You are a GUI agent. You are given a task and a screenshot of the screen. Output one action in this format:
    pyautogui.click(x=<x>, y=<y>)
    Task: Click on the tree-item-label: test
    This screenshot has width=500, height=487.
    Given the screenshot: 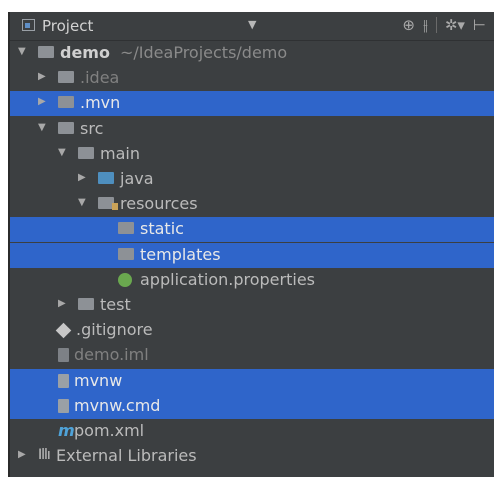 What is the action you would take?
    pyautogui.click(x=115, y=304)
    